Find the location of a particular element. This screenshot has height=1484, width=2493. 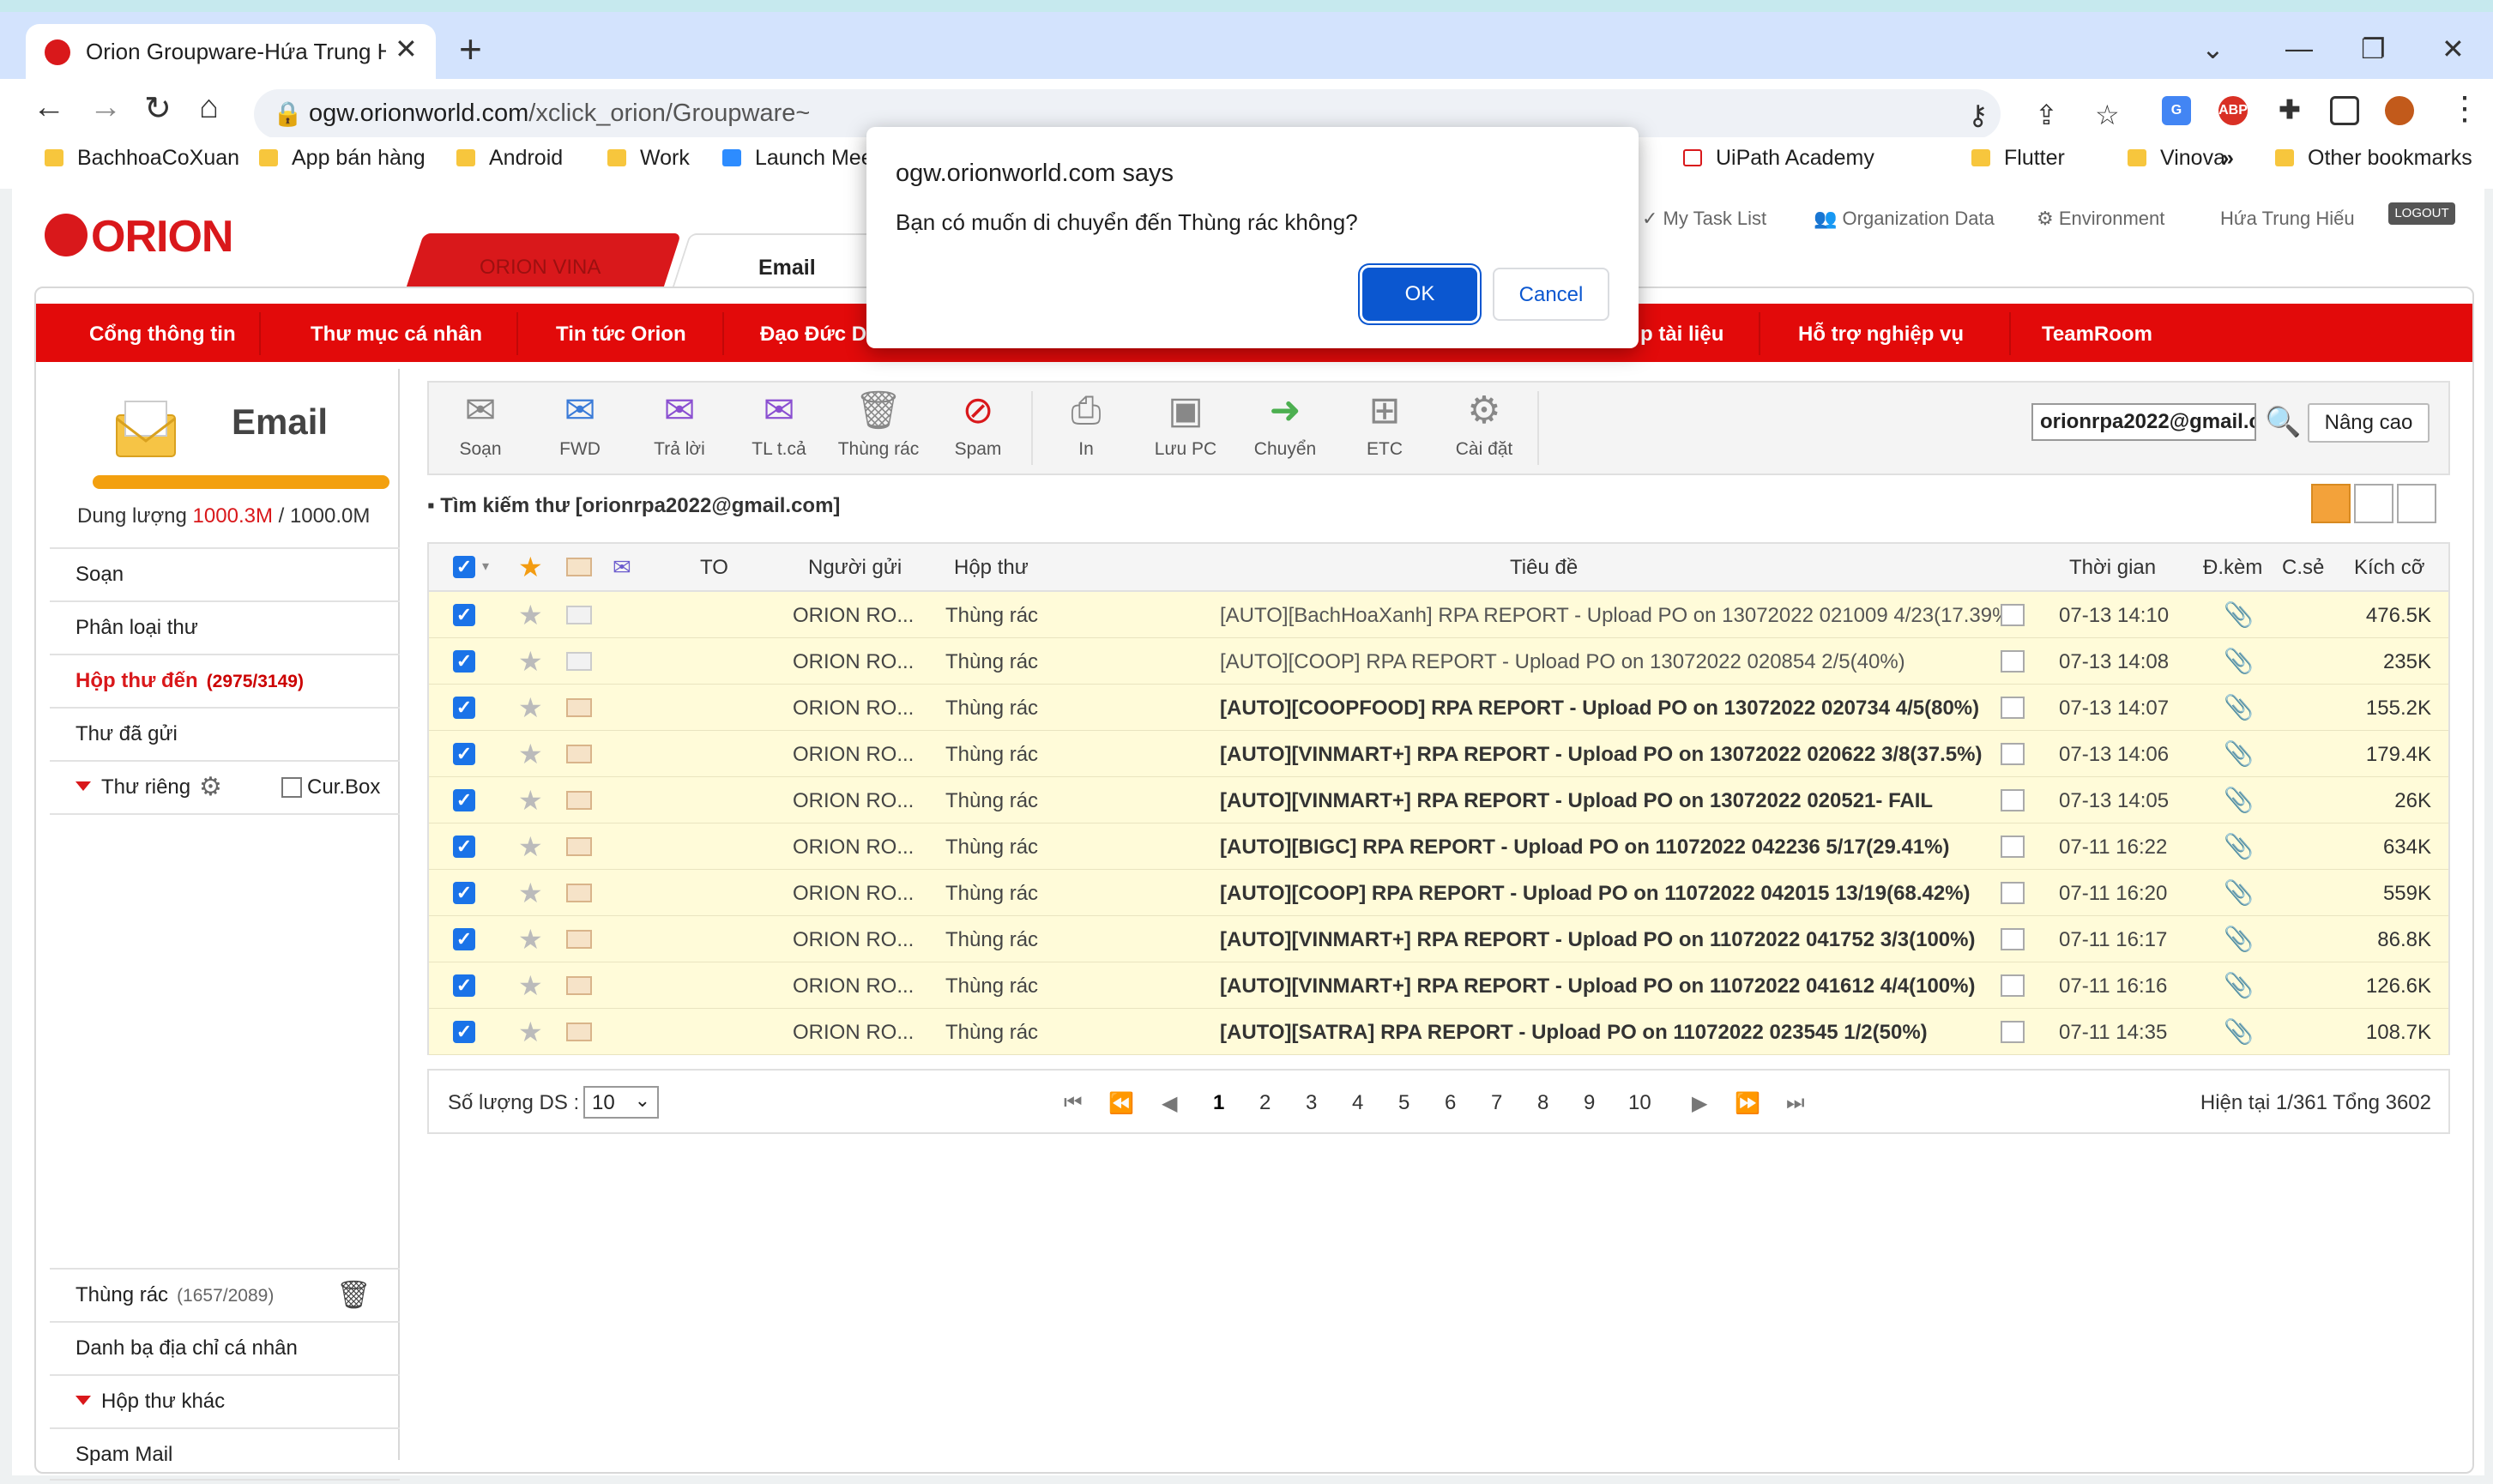

curbox-checkbox is located at coordinates (291, 787).